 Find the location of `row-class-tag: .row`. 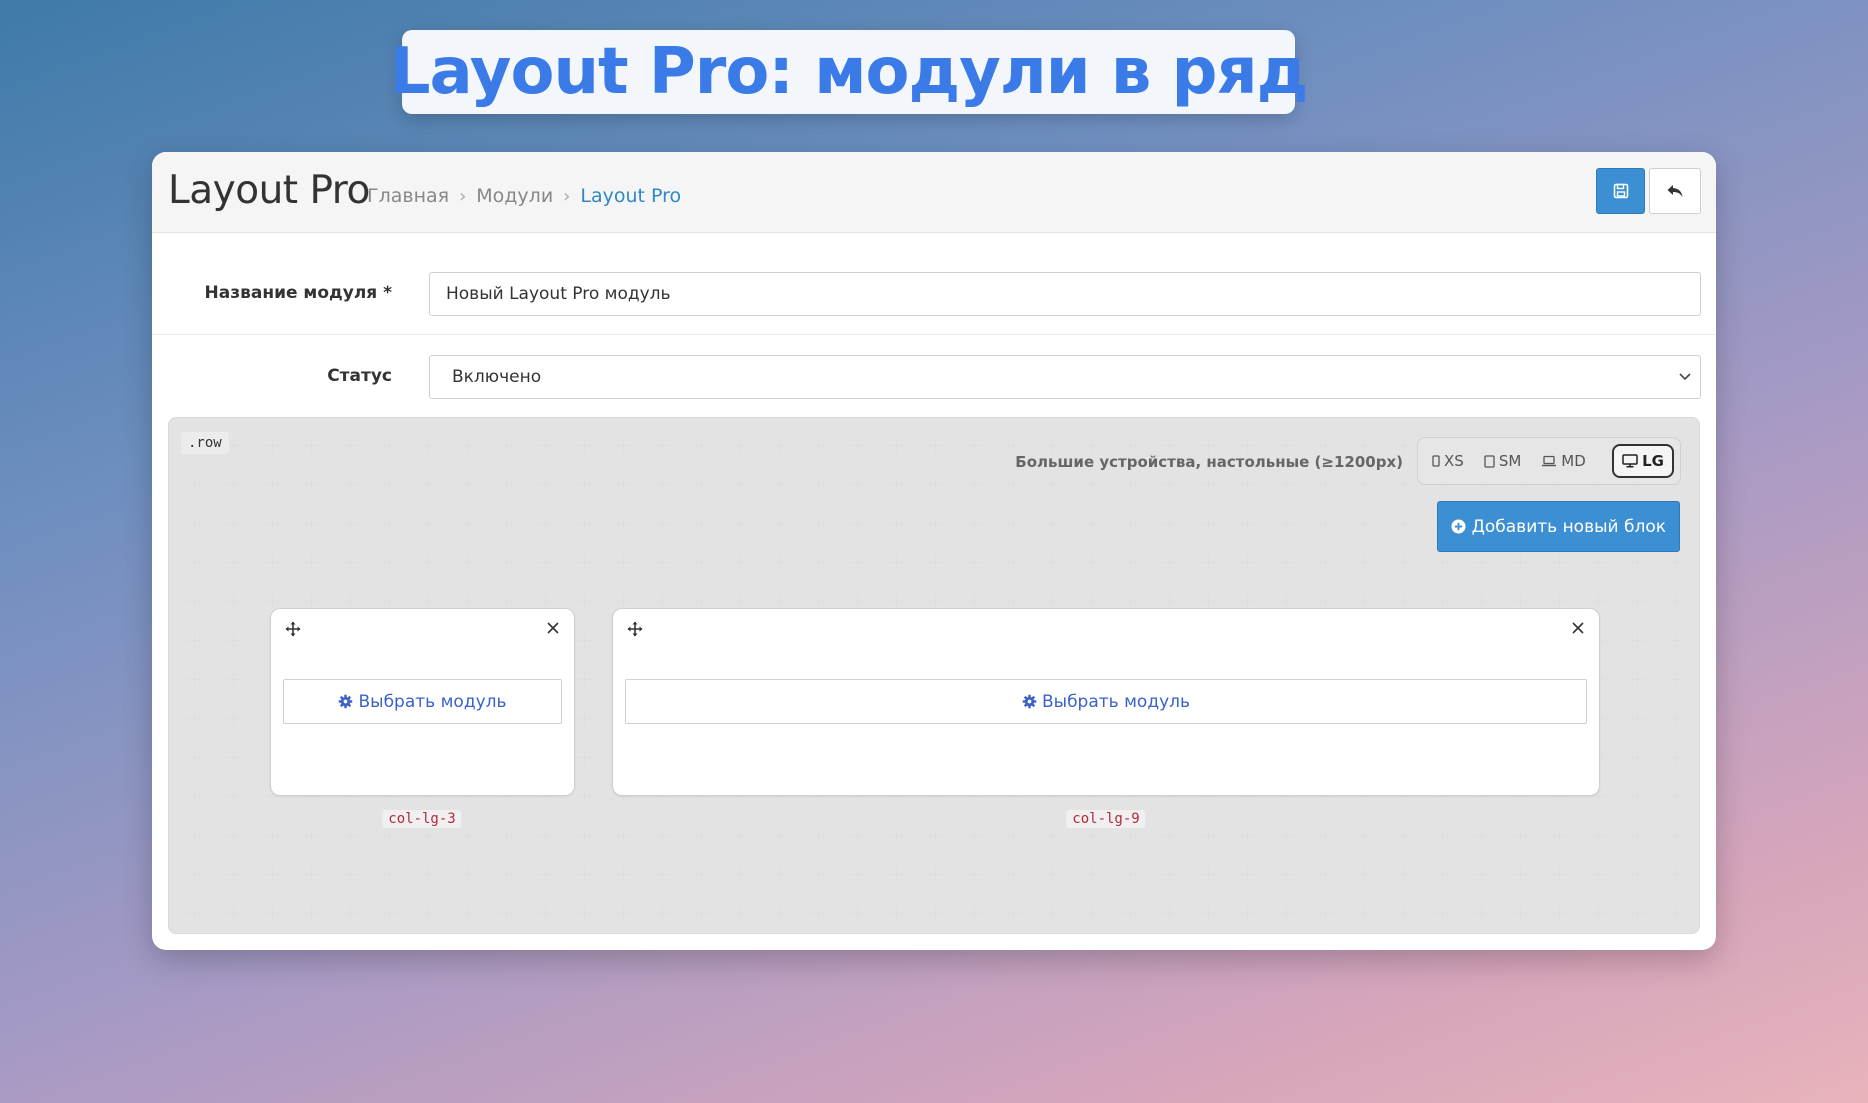

row-class-tag: .row is located at coordinates (205, 443).